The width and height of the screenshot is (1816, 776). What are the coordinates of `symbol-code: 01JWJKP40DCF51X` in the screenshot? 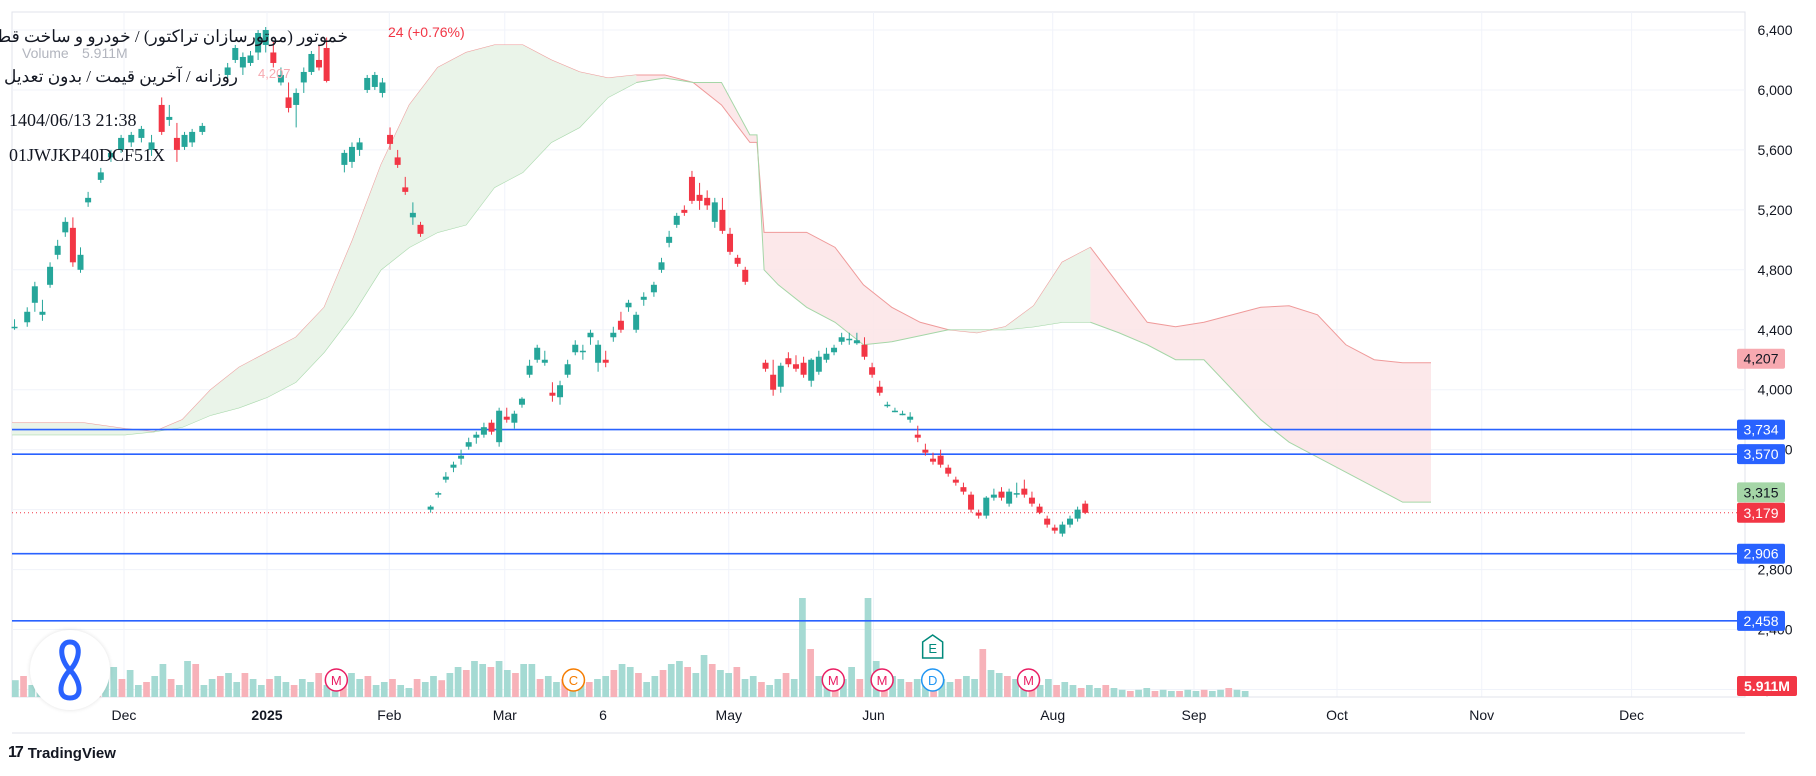 It's located at (87, 155).